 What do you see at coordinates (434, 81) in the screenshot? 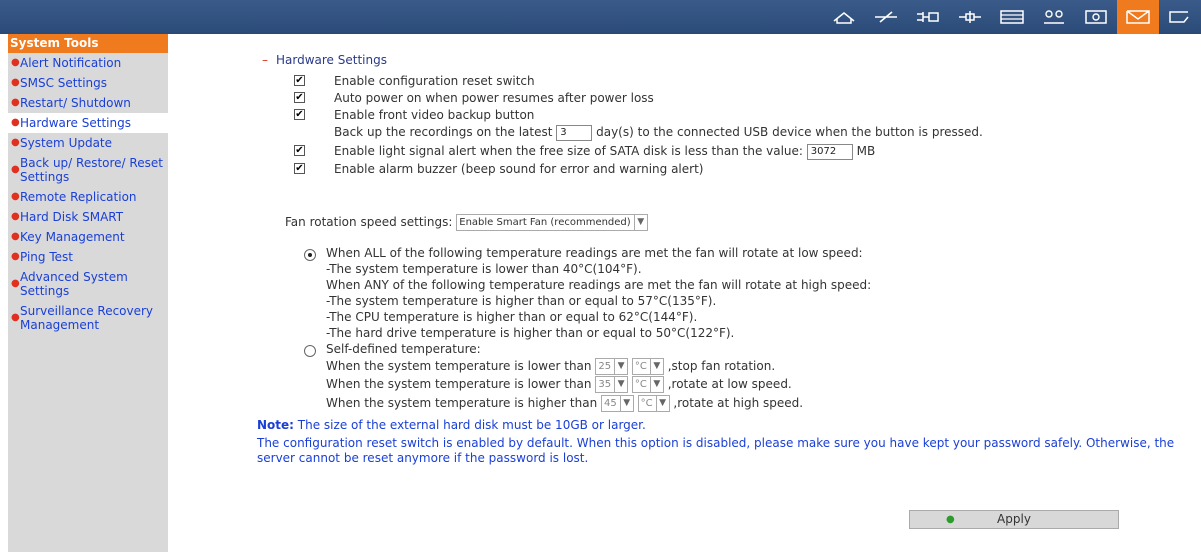
I see `config-reset-label: Enable configuration reset switch` at bounding box center [434, 81].